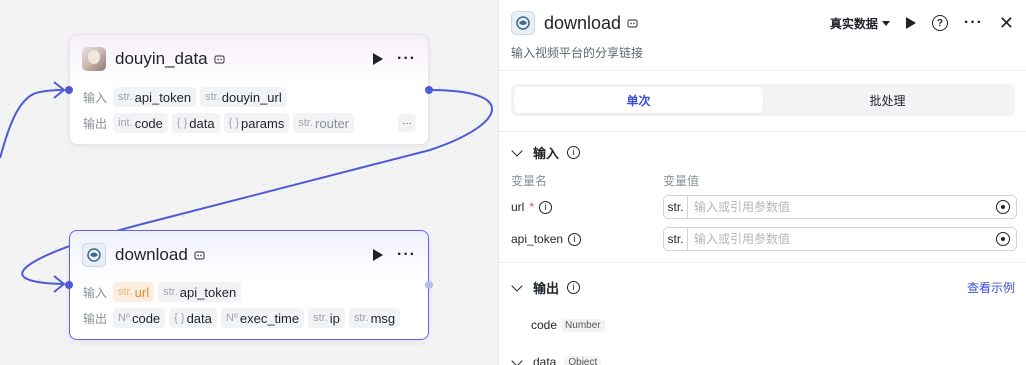 The width and height of the screenshot is (1026, 365). What do you see at coordinates (243, 97) in the screenshot?
I see `input-chip: str. douyin_url` at bounding box center [243, 97].